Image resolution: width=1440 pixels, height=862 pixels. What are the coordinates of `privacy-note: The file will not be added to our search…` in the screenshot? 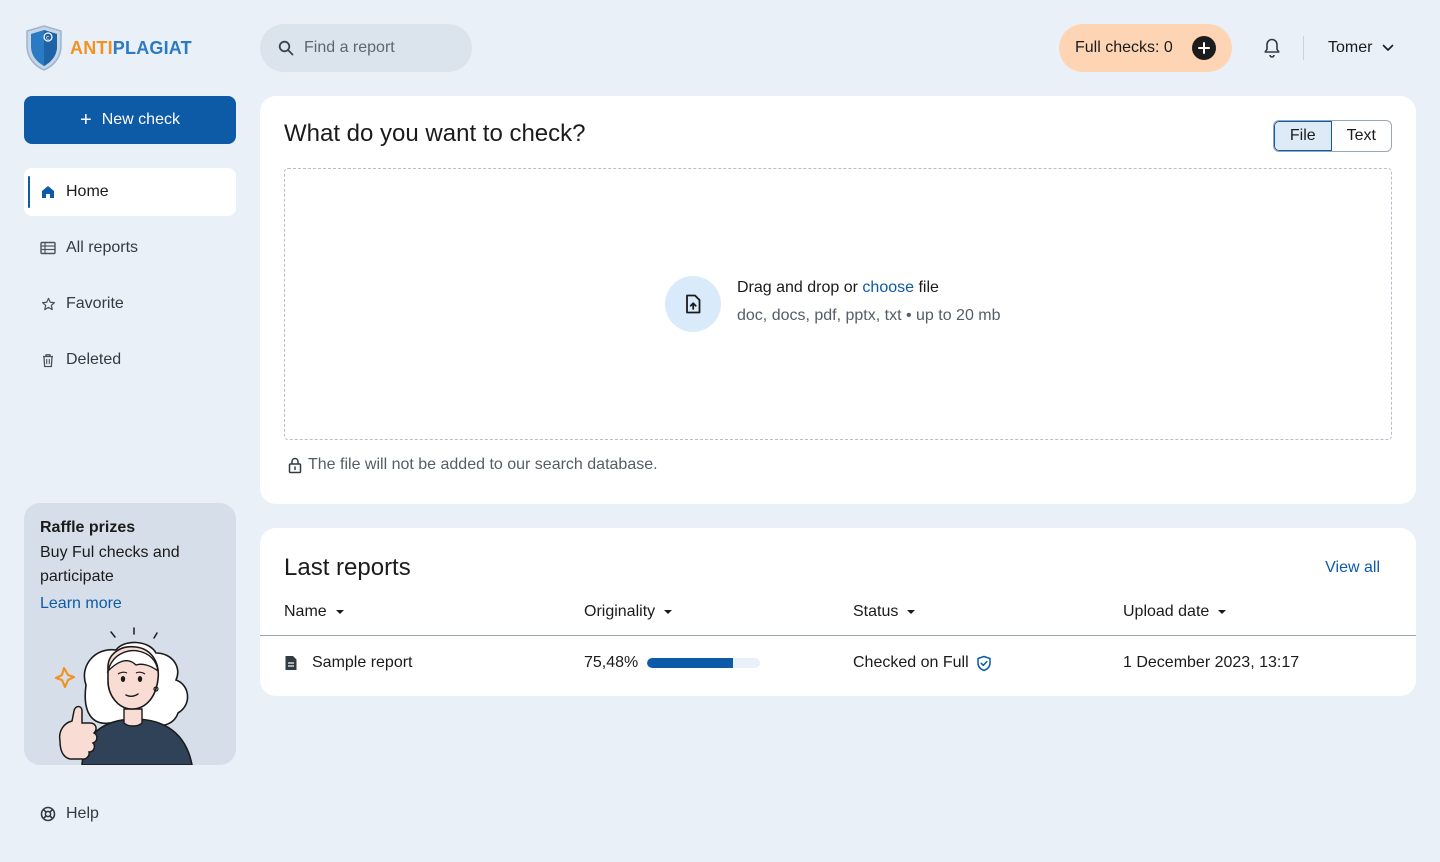 It's located at (473, 465).